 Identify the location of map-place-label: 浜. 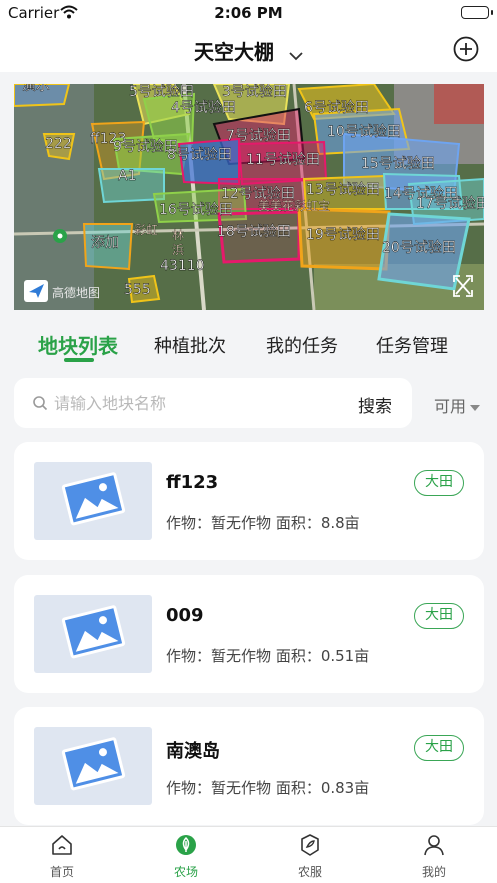
(178, 250).